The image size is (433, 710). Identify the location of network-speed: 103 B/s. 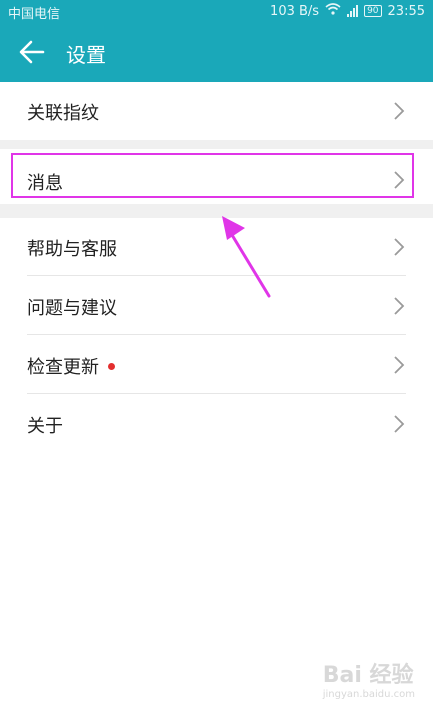
(295, 11).